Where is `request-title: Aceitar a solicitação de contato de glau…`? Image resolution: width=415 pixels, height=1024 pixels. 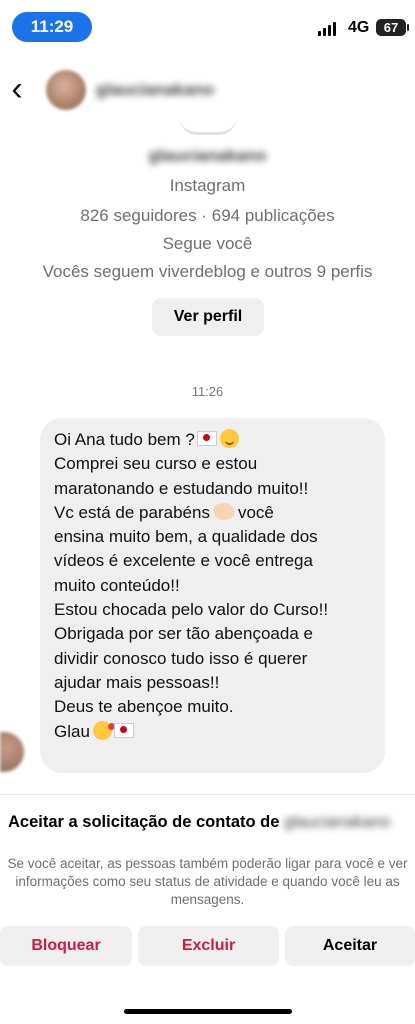 request-title: Aceitar a solicitação de contato de glau… is located at coordinates (199, 822).